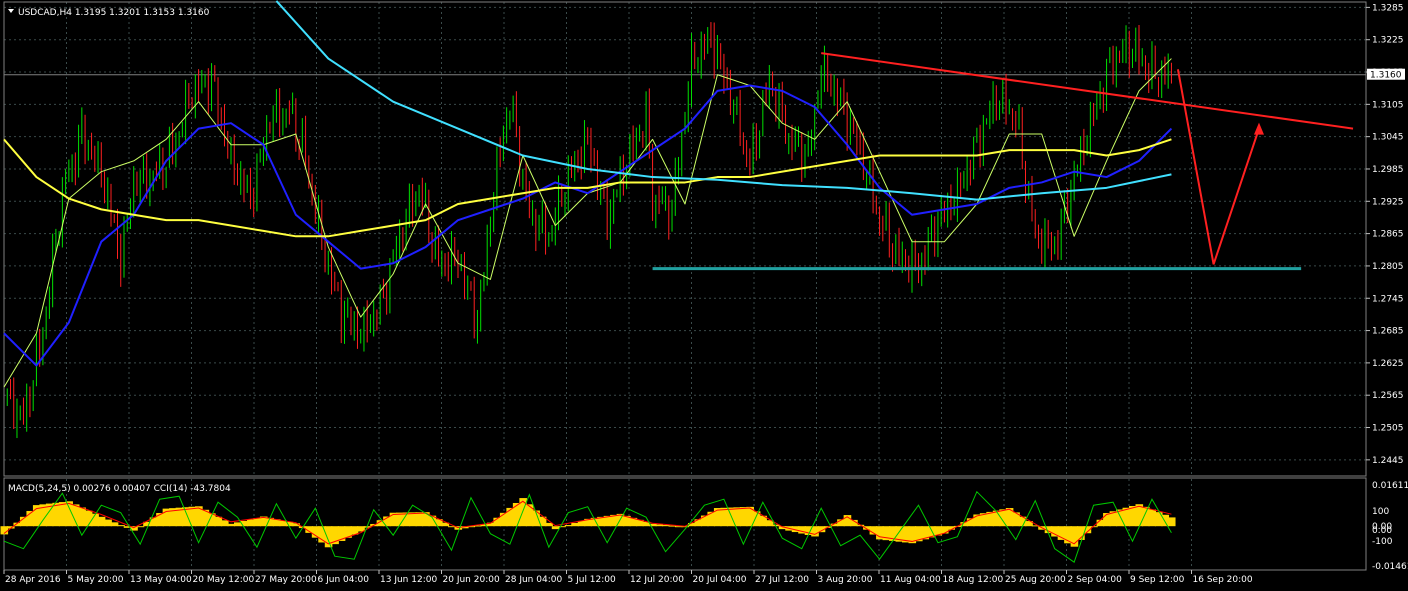 The width and height of the screenshot is (1408, 591). I want to click on indicator-tick-label: -100, so click(1382, 542).